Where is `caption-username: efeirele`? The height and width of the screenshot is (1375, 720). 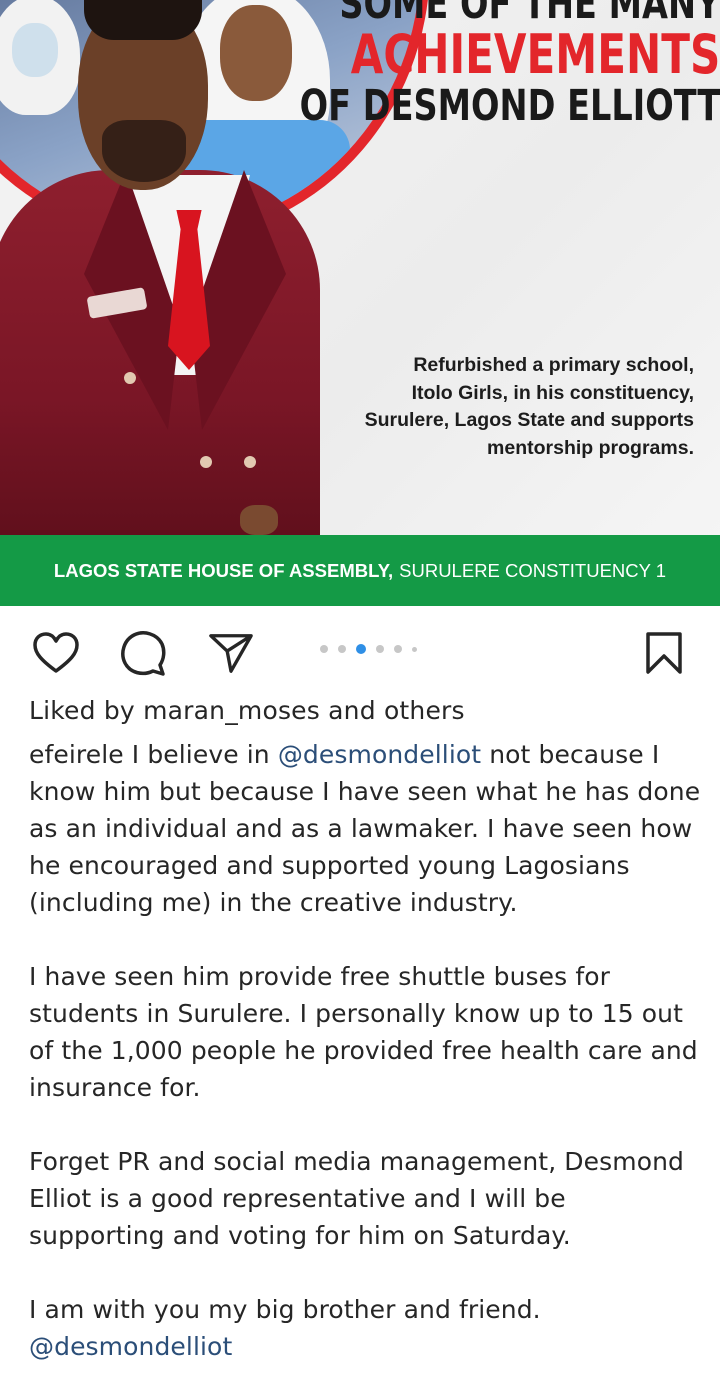
caption-username: efeirele is located at coordinates (76, 754).